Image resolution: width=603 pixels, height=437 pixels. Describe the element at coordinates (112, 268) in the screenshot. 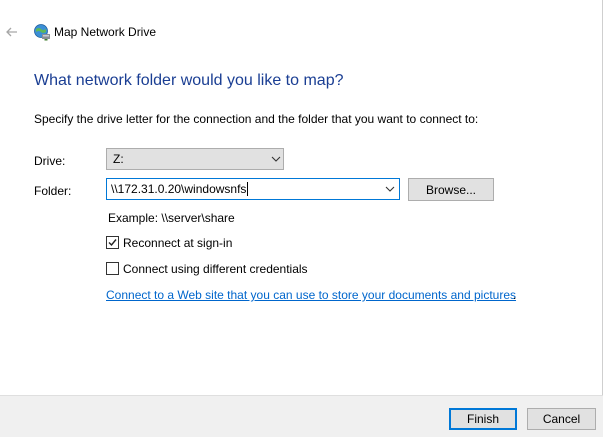

I see `credentials-checkbox` at that location.